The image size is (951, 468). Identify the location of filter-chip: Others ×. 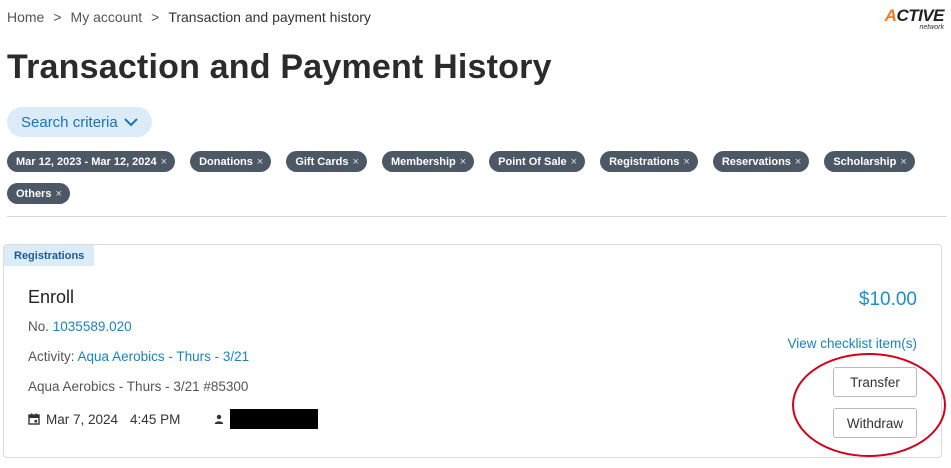
(38, 193).